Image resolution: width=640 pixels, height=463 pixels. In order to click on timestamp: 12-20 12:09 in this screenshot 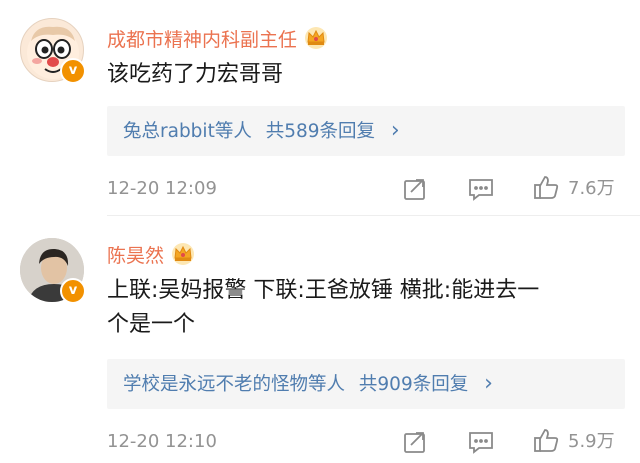, I will do `click(162, 188)`.